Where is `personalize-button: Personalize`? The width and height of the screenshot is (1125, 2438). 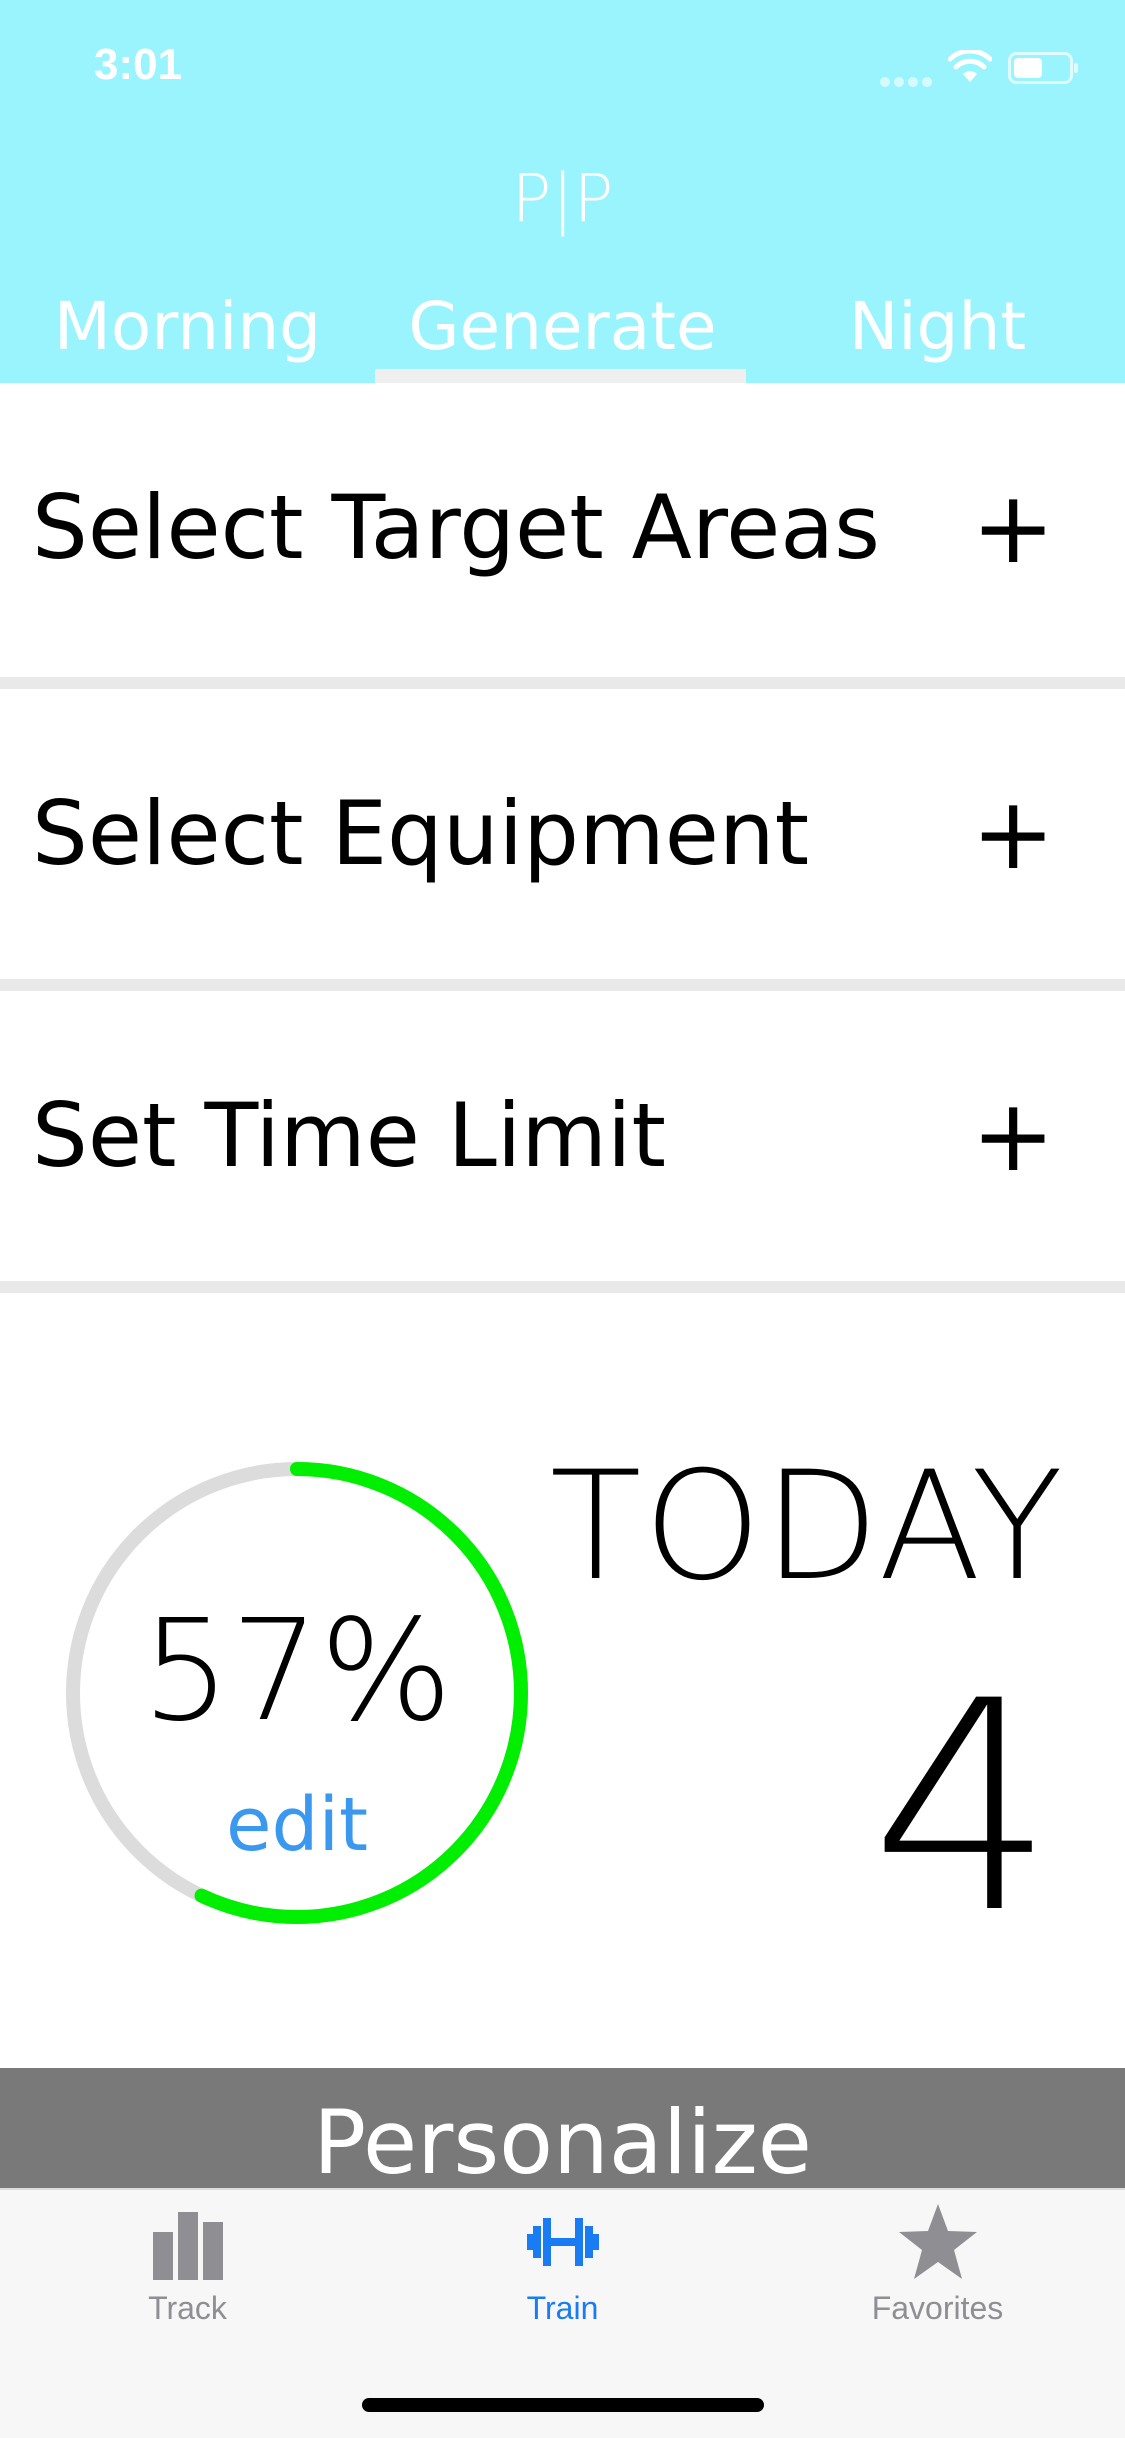
personalize-button: Personalize is located at coordinates (562, 2128).